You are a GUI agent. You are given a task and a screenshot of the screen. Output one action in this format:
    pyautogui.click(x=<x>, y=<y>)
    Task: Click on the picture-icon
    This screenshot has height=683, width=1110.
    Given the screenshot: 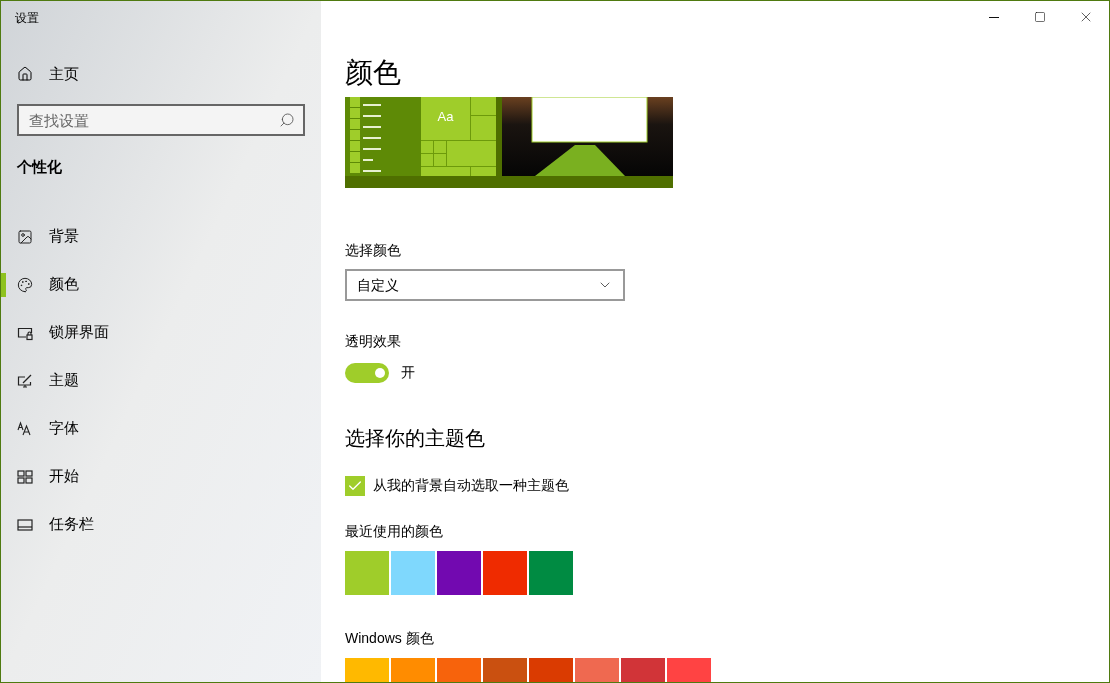 What is the action you would take?
    pyautogui.click(x=25, y=236)
    